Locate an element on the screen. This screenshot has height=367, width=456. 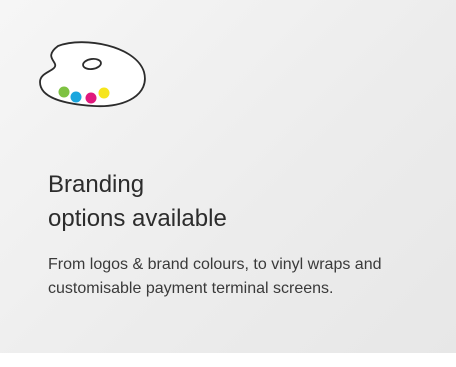
card-title-line-1: Branding is located at coordinates (96, 184).